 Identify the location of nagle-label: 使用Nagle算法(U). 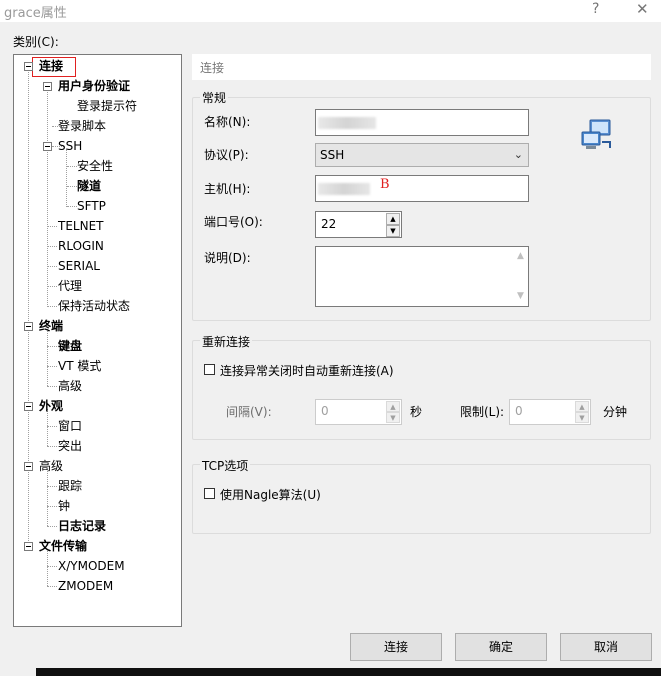
(270, 495).